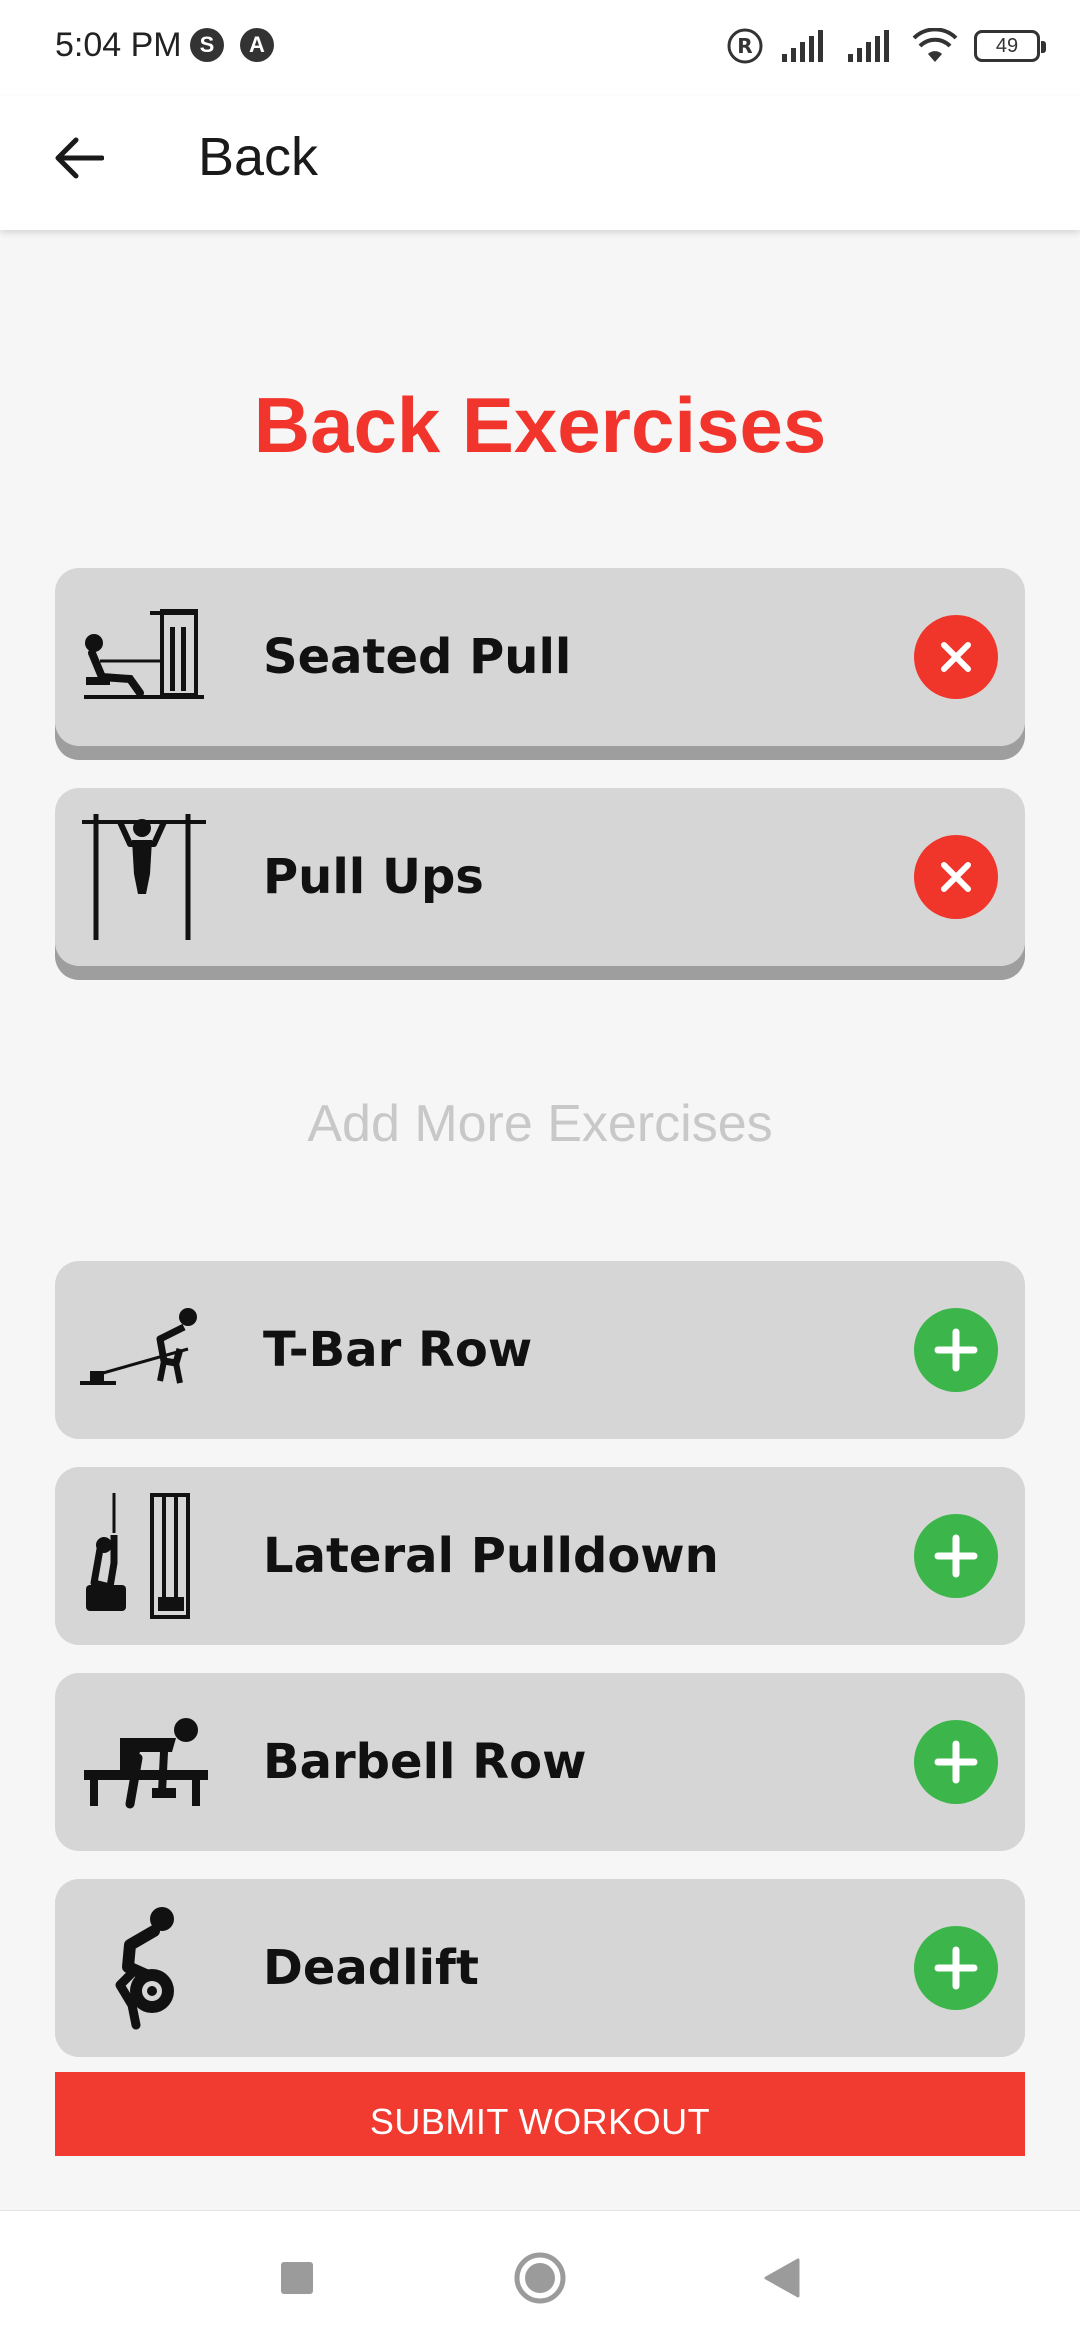  What do you see at coordinates (540, 163) in the screenshot?
I see `app-bar: Back` at bounding box center [540, 163].